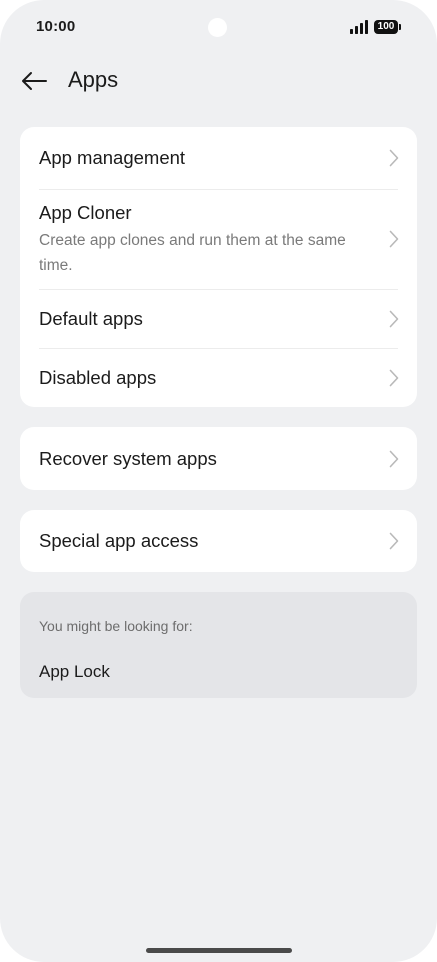  Describe the element at coordinates (119, 540) in the screenshot. I see `list-item-title: Special app access` at that location.